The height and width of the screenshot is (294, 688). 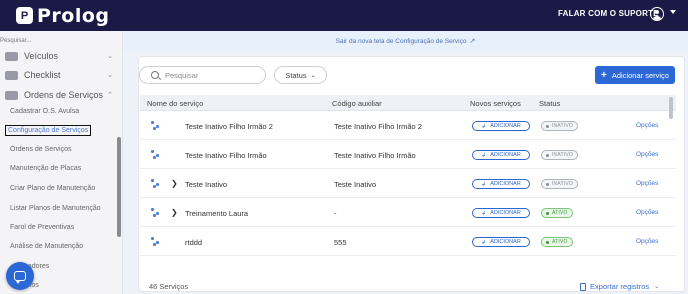 What do you see at coordinates (42, 227) in the screenshot?
I see `sidebar-subitem: Farol de Preventivas` at bounding box center [42, 227].